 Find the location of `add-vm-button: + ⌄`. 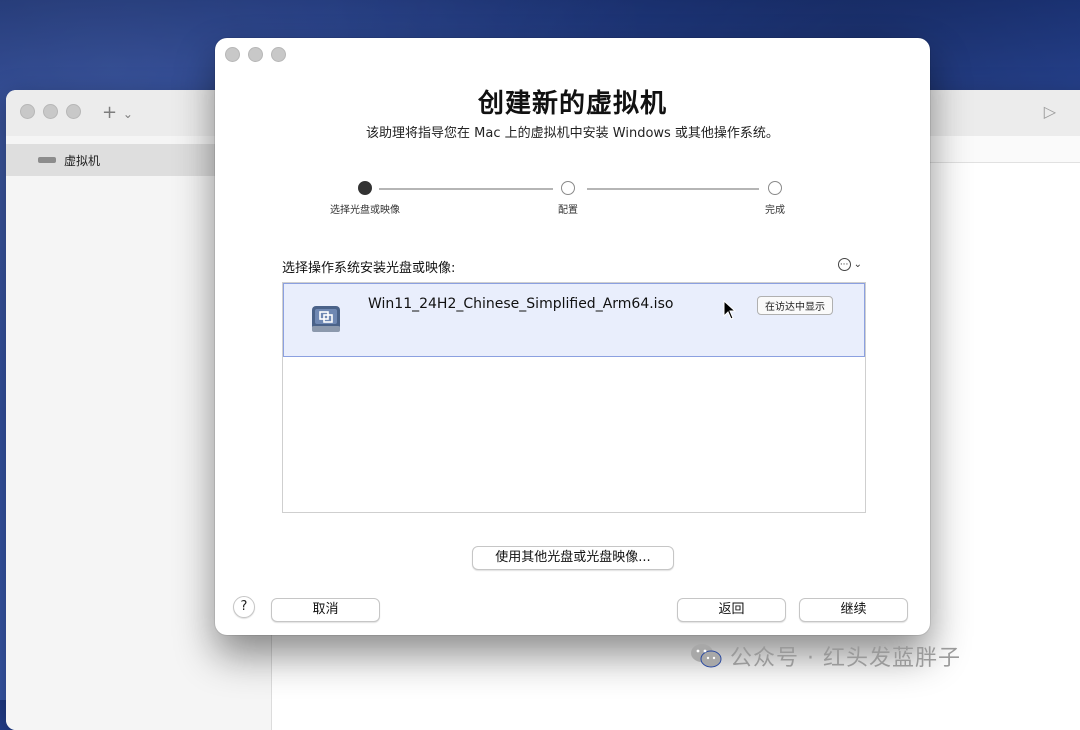

add-vm-button: + ⌄ is located at coordinates (117, 112).